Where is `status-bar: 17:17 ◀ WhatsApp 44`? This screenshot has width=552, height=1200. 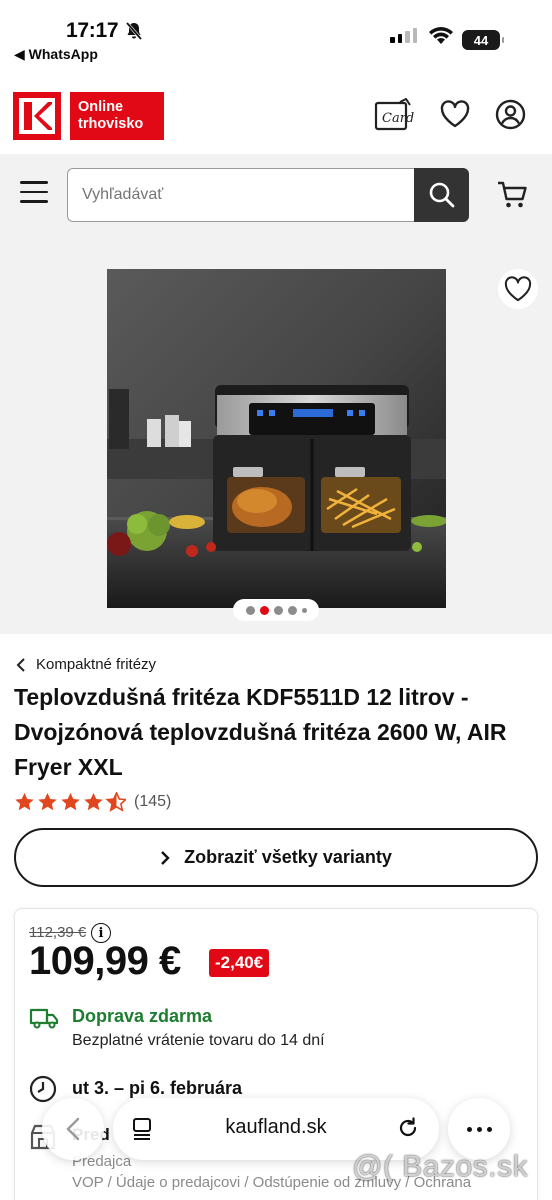
status-bar: 17:17 ◀ WhatsApp 44 is located at coordinates (276, 40).